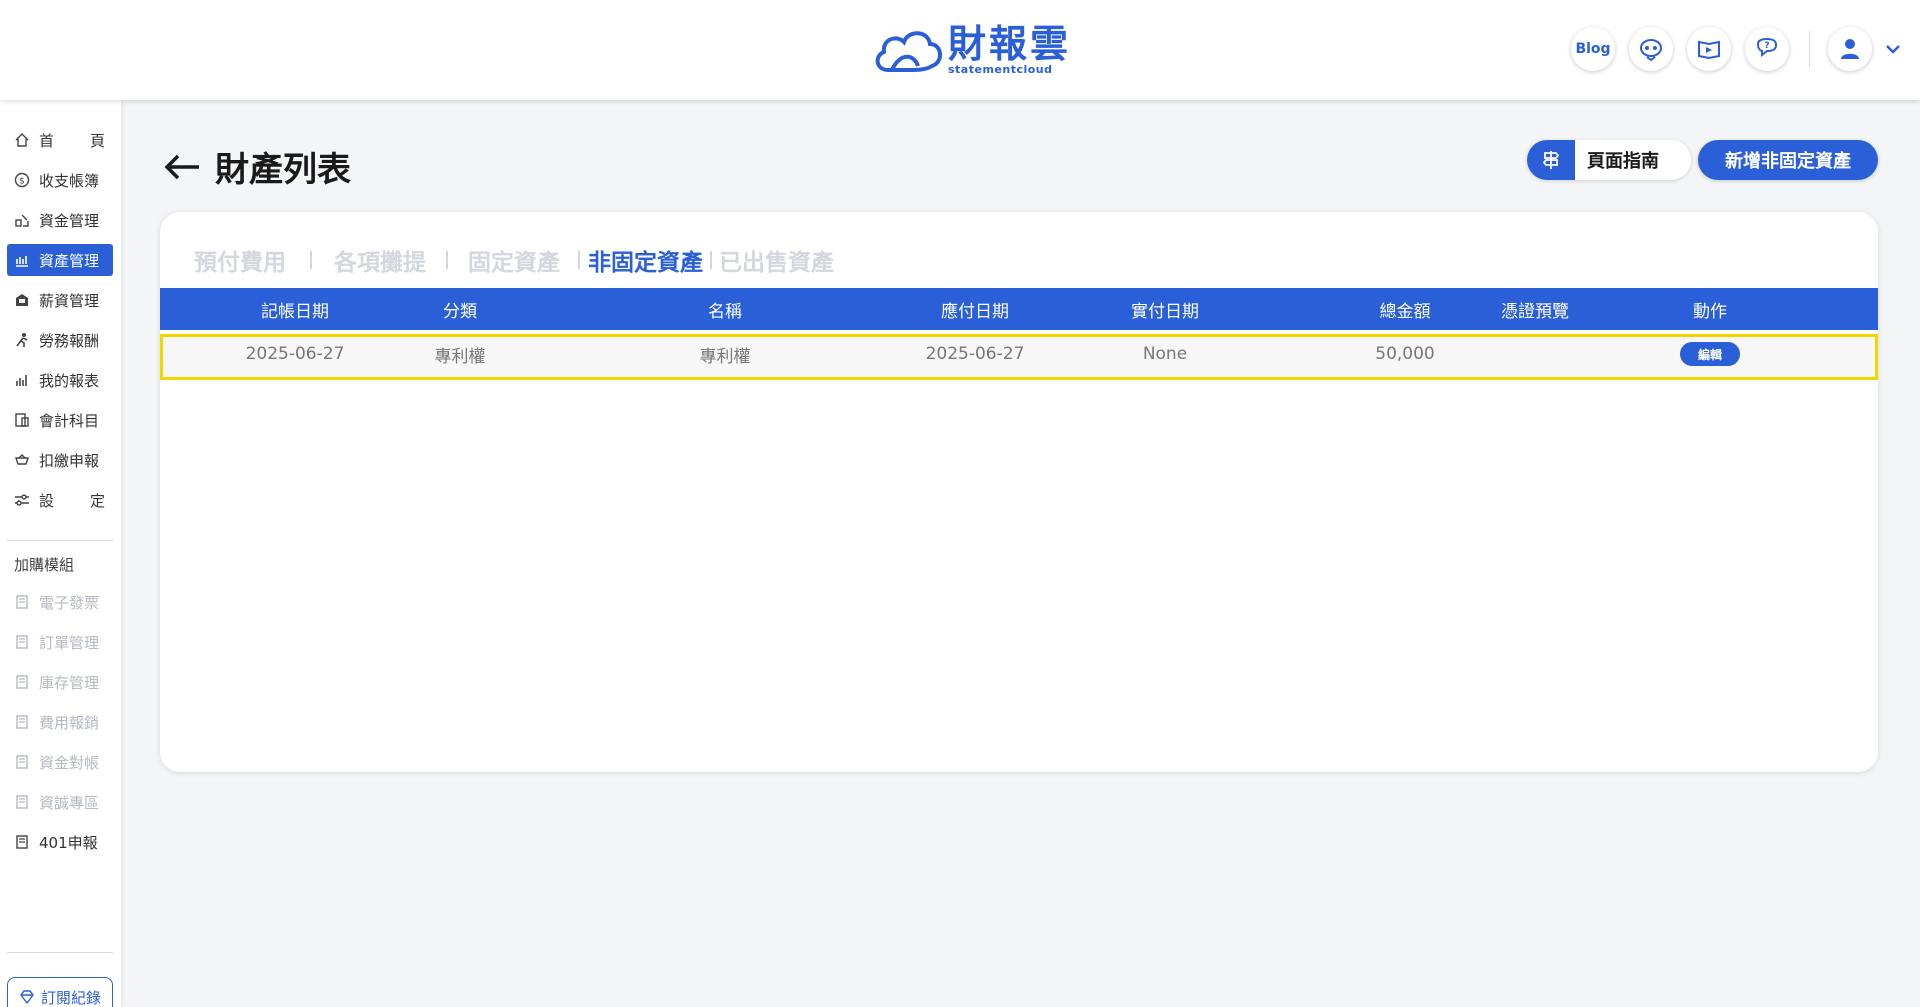  I want to click on cell-record-date: 2025-06-27, so click(295, 354).